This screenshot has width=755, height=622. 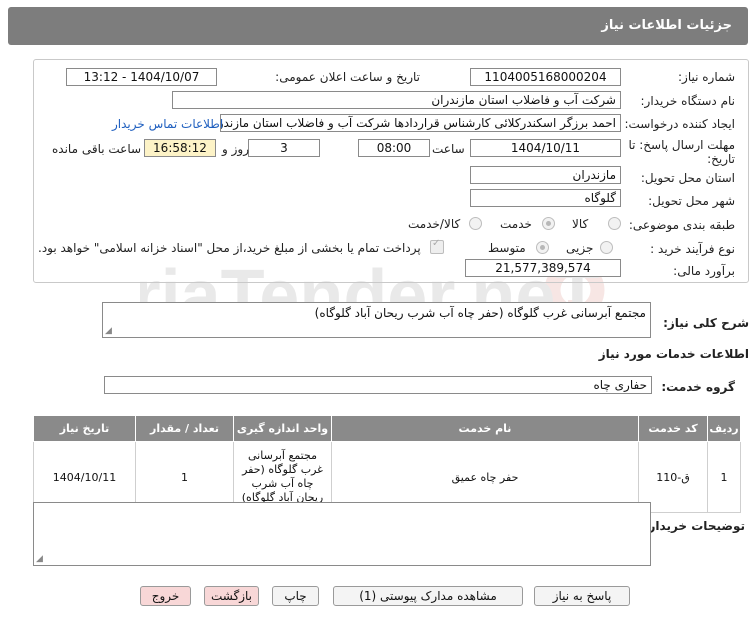 I want to click on creator-label: ایجاد کننده درخواست:, so click(x=679, y=124).